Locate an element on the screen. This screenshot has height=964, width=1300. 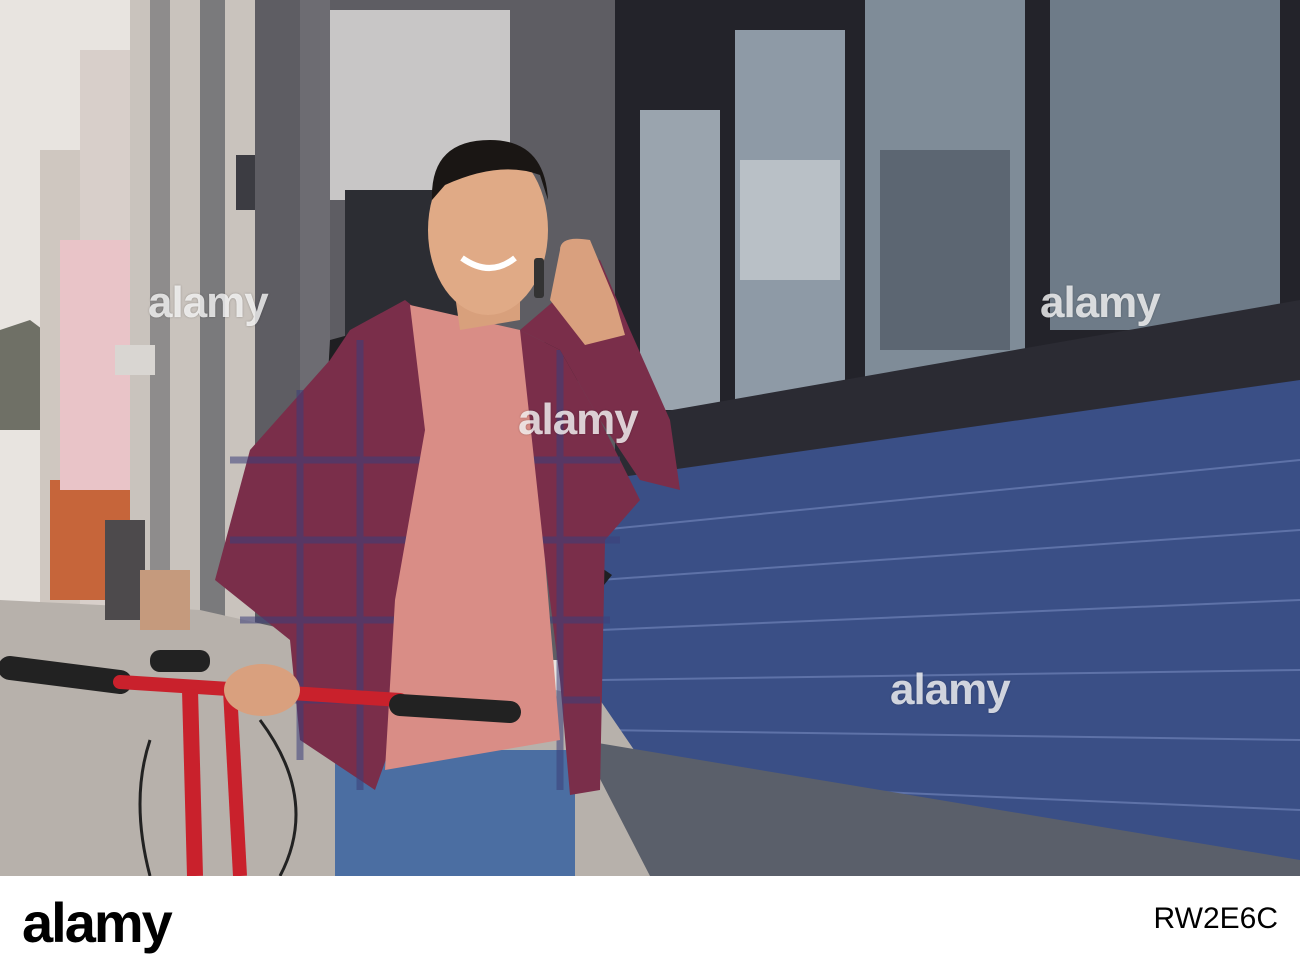
hand-on-handlebar is located at coordinates (262, 690).